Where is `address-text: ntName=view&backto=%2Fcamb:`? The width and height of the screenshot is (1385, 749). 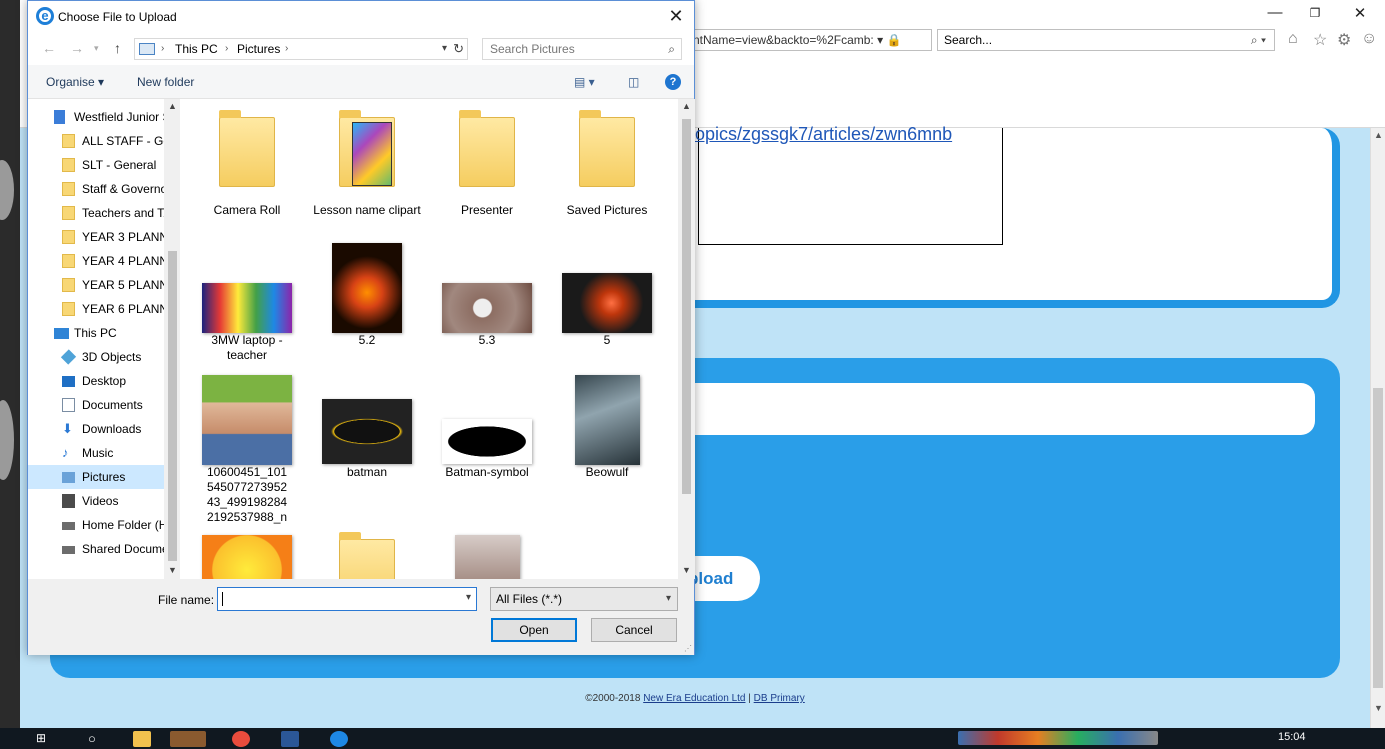
address-text: ntName=view&backto=%2Fcamb: is located at coordinates (783, 40).